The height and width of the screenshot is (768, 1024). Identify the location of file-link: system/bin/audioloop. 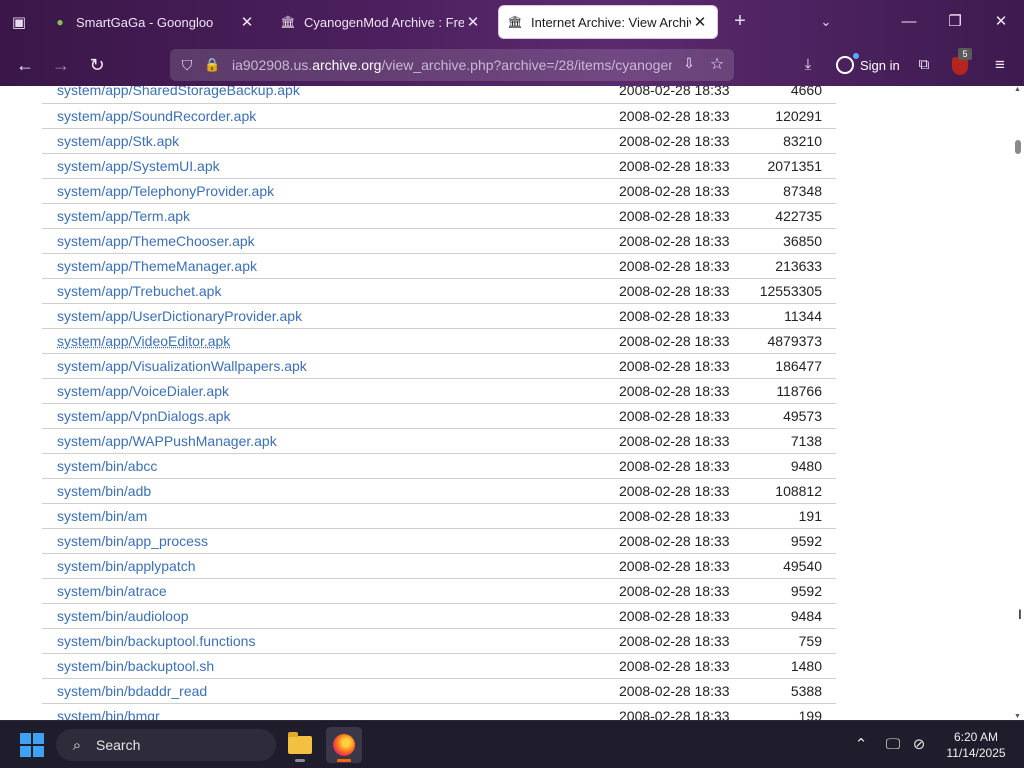
(123, 616).